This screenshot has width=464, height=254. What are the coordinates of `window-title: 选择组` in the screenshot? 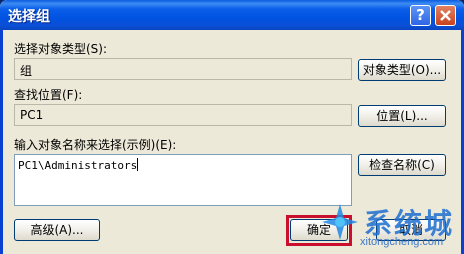 It's located at (29, 17).